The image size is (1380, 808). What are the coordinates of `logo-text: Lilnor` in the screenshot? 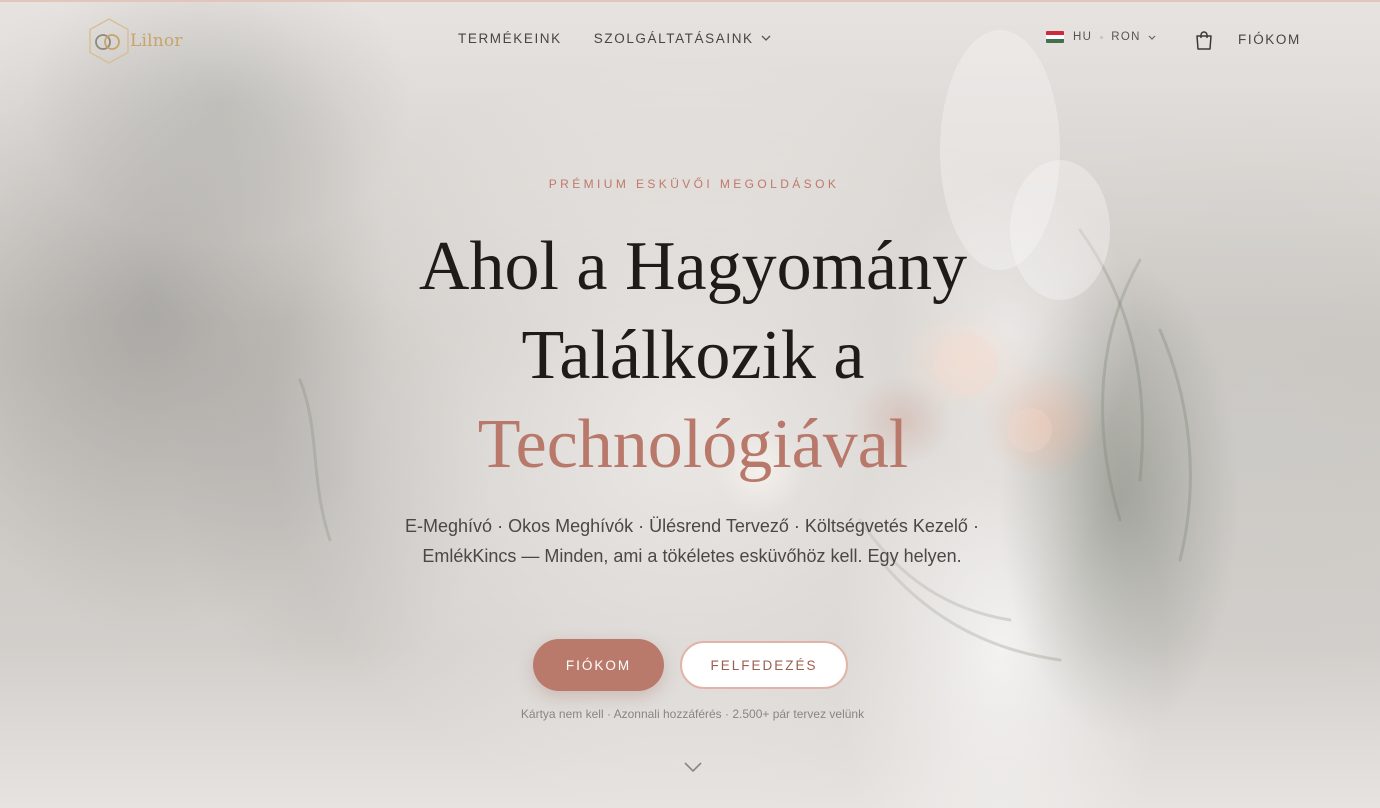 It's located at (156, 41).